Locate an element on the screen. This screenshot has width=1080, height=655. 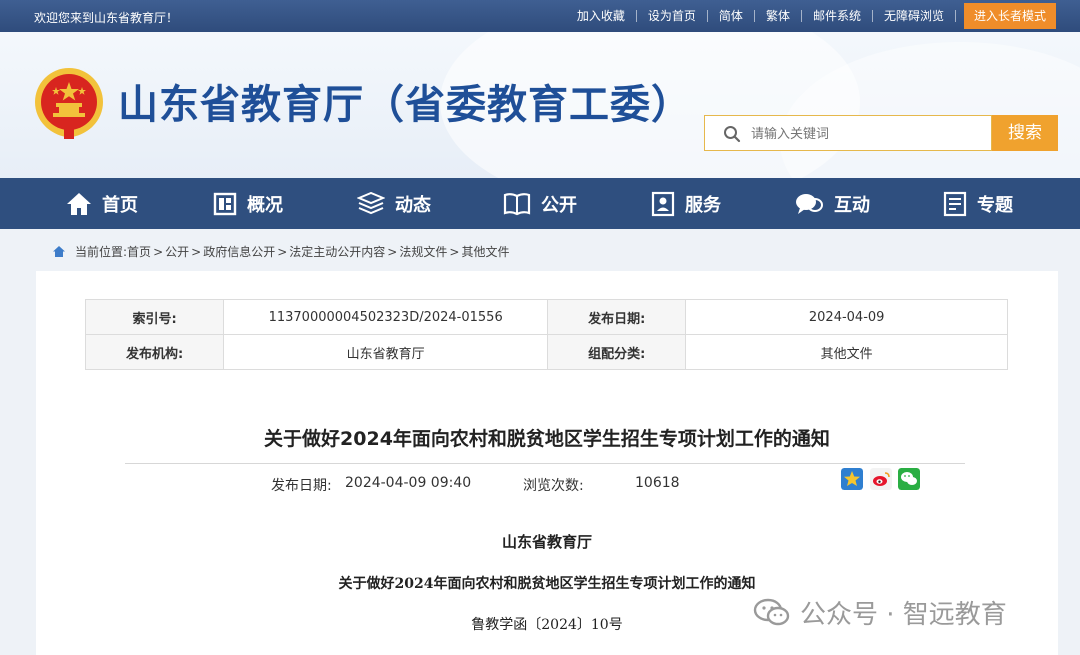
nav-item-interact: 互动 is located at coordinates (832, 204).